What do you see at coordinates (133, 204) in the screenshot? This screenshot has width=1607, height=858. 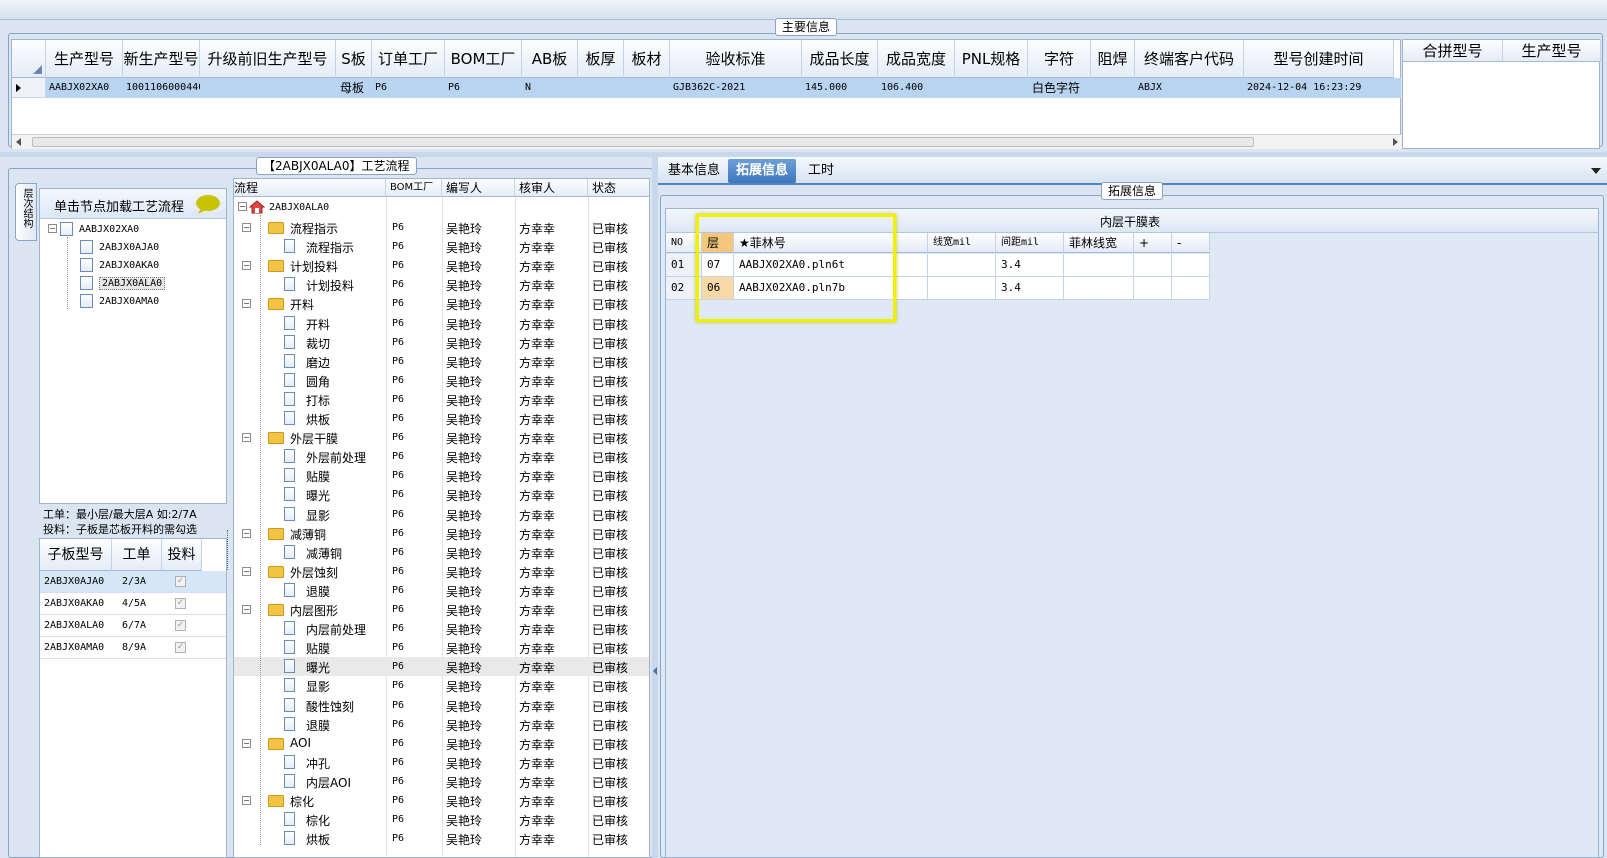 I see `load-process-bar: 单击节点加载工艺流程` at bounding box center [133, 204].